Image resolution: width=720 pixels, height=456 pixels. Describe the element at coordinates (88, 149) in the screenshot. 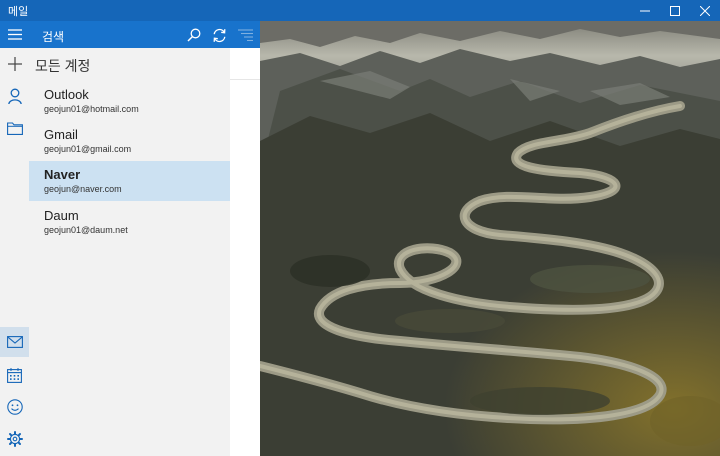

I see `account-email: geojun01@gmail.com` at that location.